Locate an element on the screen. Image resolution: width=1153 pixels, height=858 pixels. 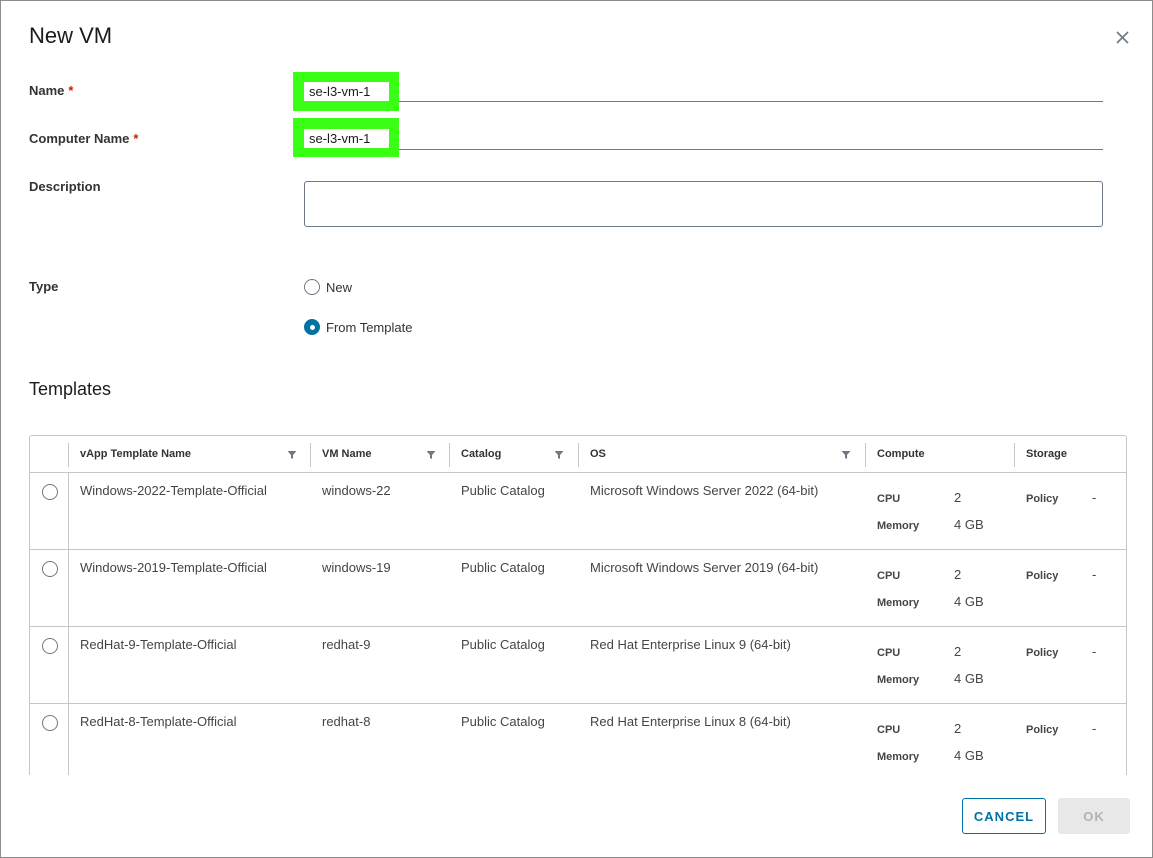
cell-template-name: Windows-2022-Template-Official is located at coordinates (173, 490).